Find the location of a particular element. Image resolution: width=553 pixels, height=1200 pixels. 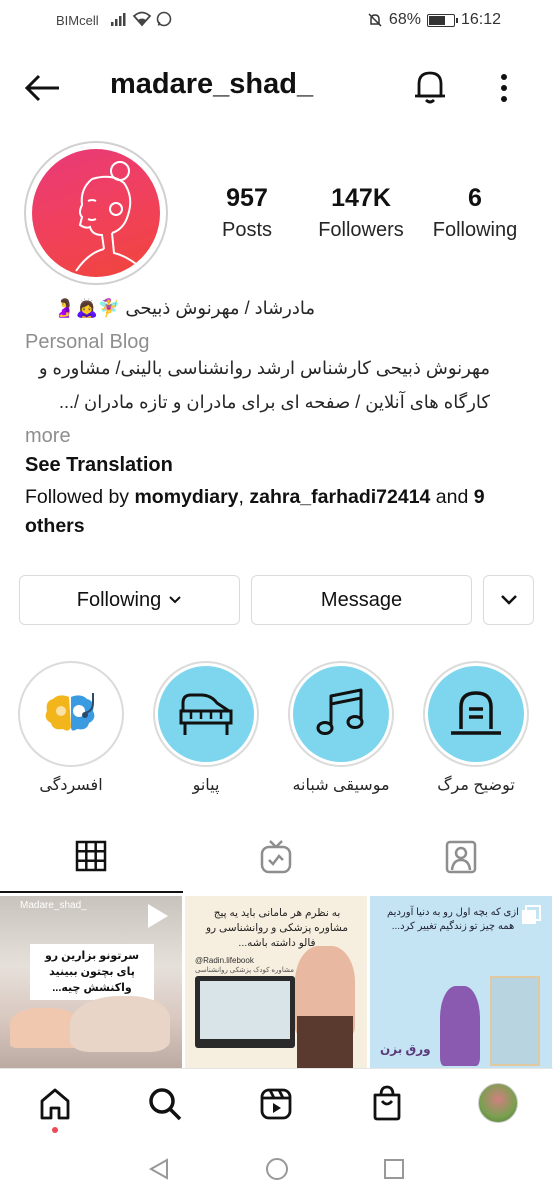

following-stat: 6 Following is located at coordinates (475, 213).